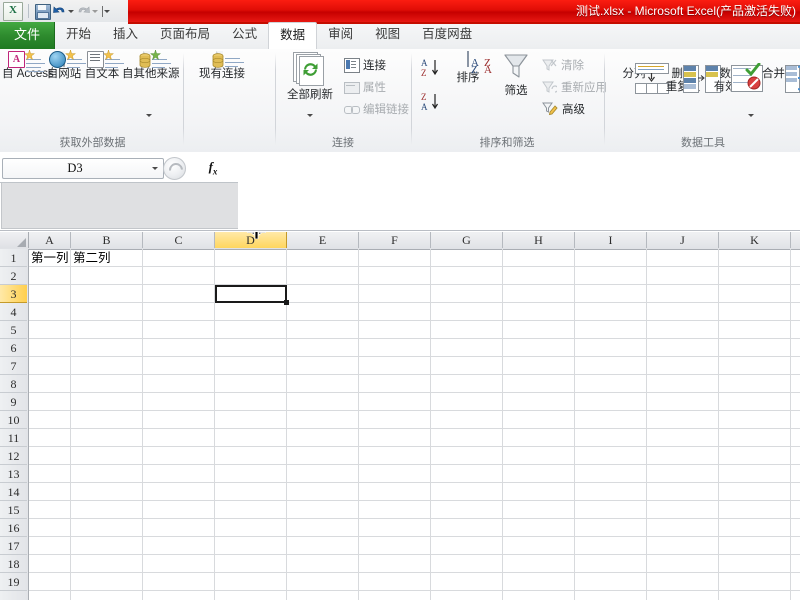 This screenshot has height=600, width=800. What do you see at coordinates (539, 240) in the screenshot?
I see `column-header-H: H` at bounding box center [539, 240].